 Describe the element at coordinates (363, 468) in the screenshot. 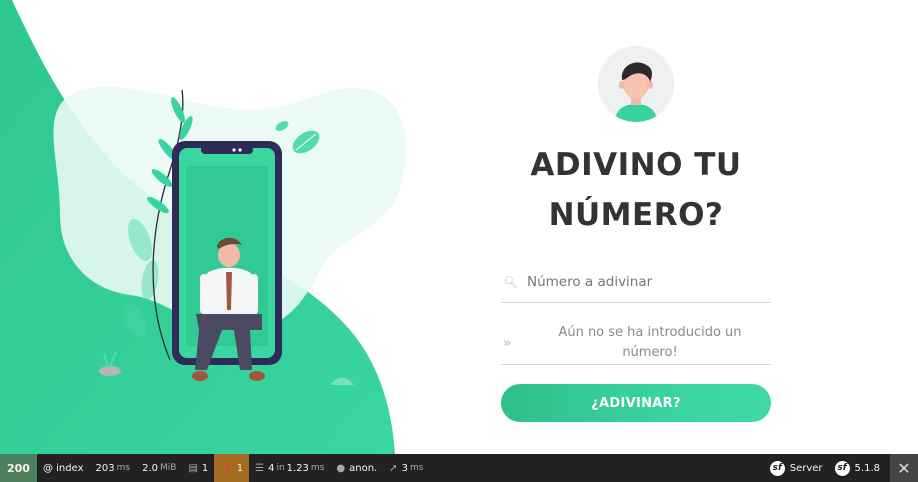

I see `user-label: anon.` at that location.